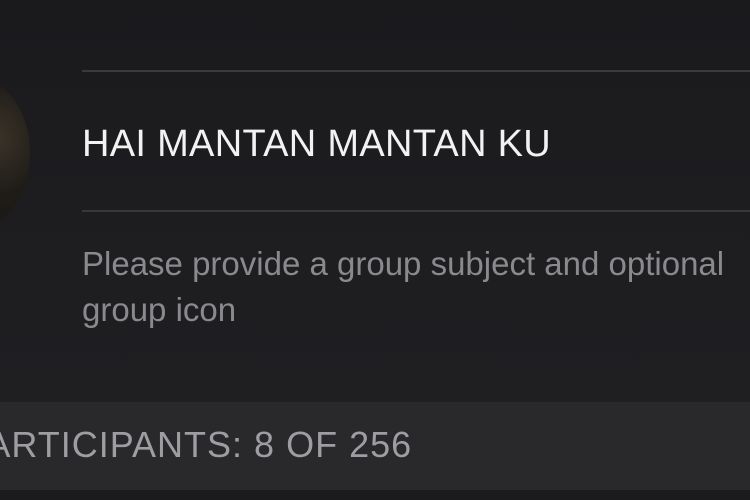 This screenshot has width=750, height=500. What do you see at coordinates (375, 495) in the screenshot?
I see `bottom-strip` at bounding box center [375, 495].